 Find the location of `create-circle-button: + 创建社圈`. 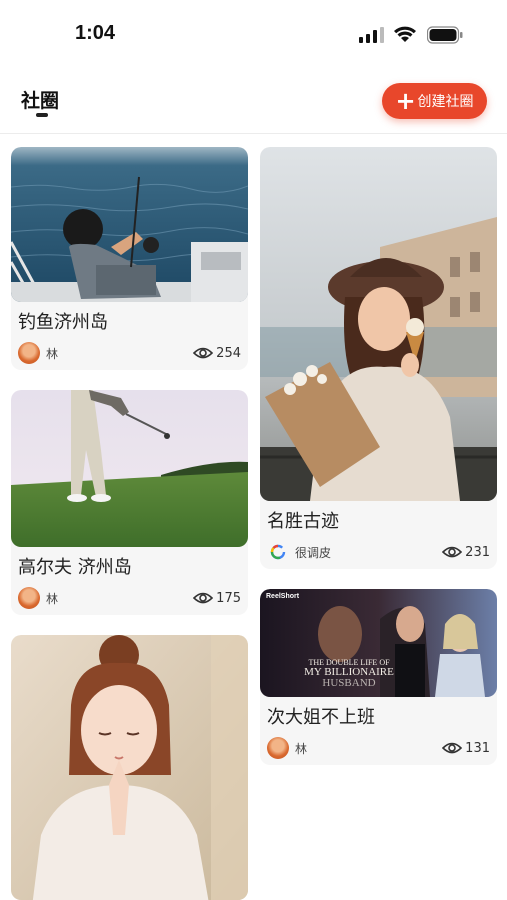

create-circle-button: + 创建社圈 is located at coordinates (434, 101).